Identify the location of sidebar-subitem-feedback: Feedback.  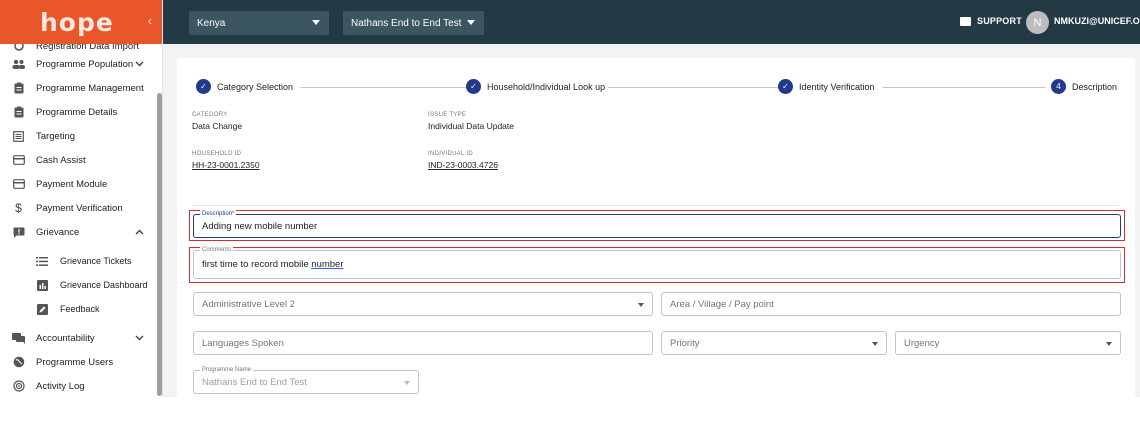
(81, 309).